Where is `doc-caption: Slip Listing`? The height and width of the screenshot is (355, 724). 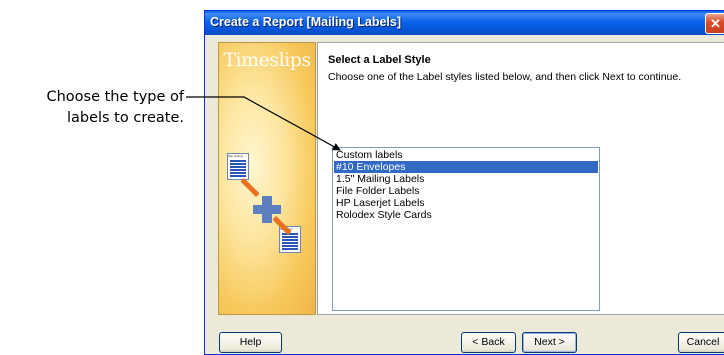
doc-caption: Slip Listing is located at coordinates (238, 156).